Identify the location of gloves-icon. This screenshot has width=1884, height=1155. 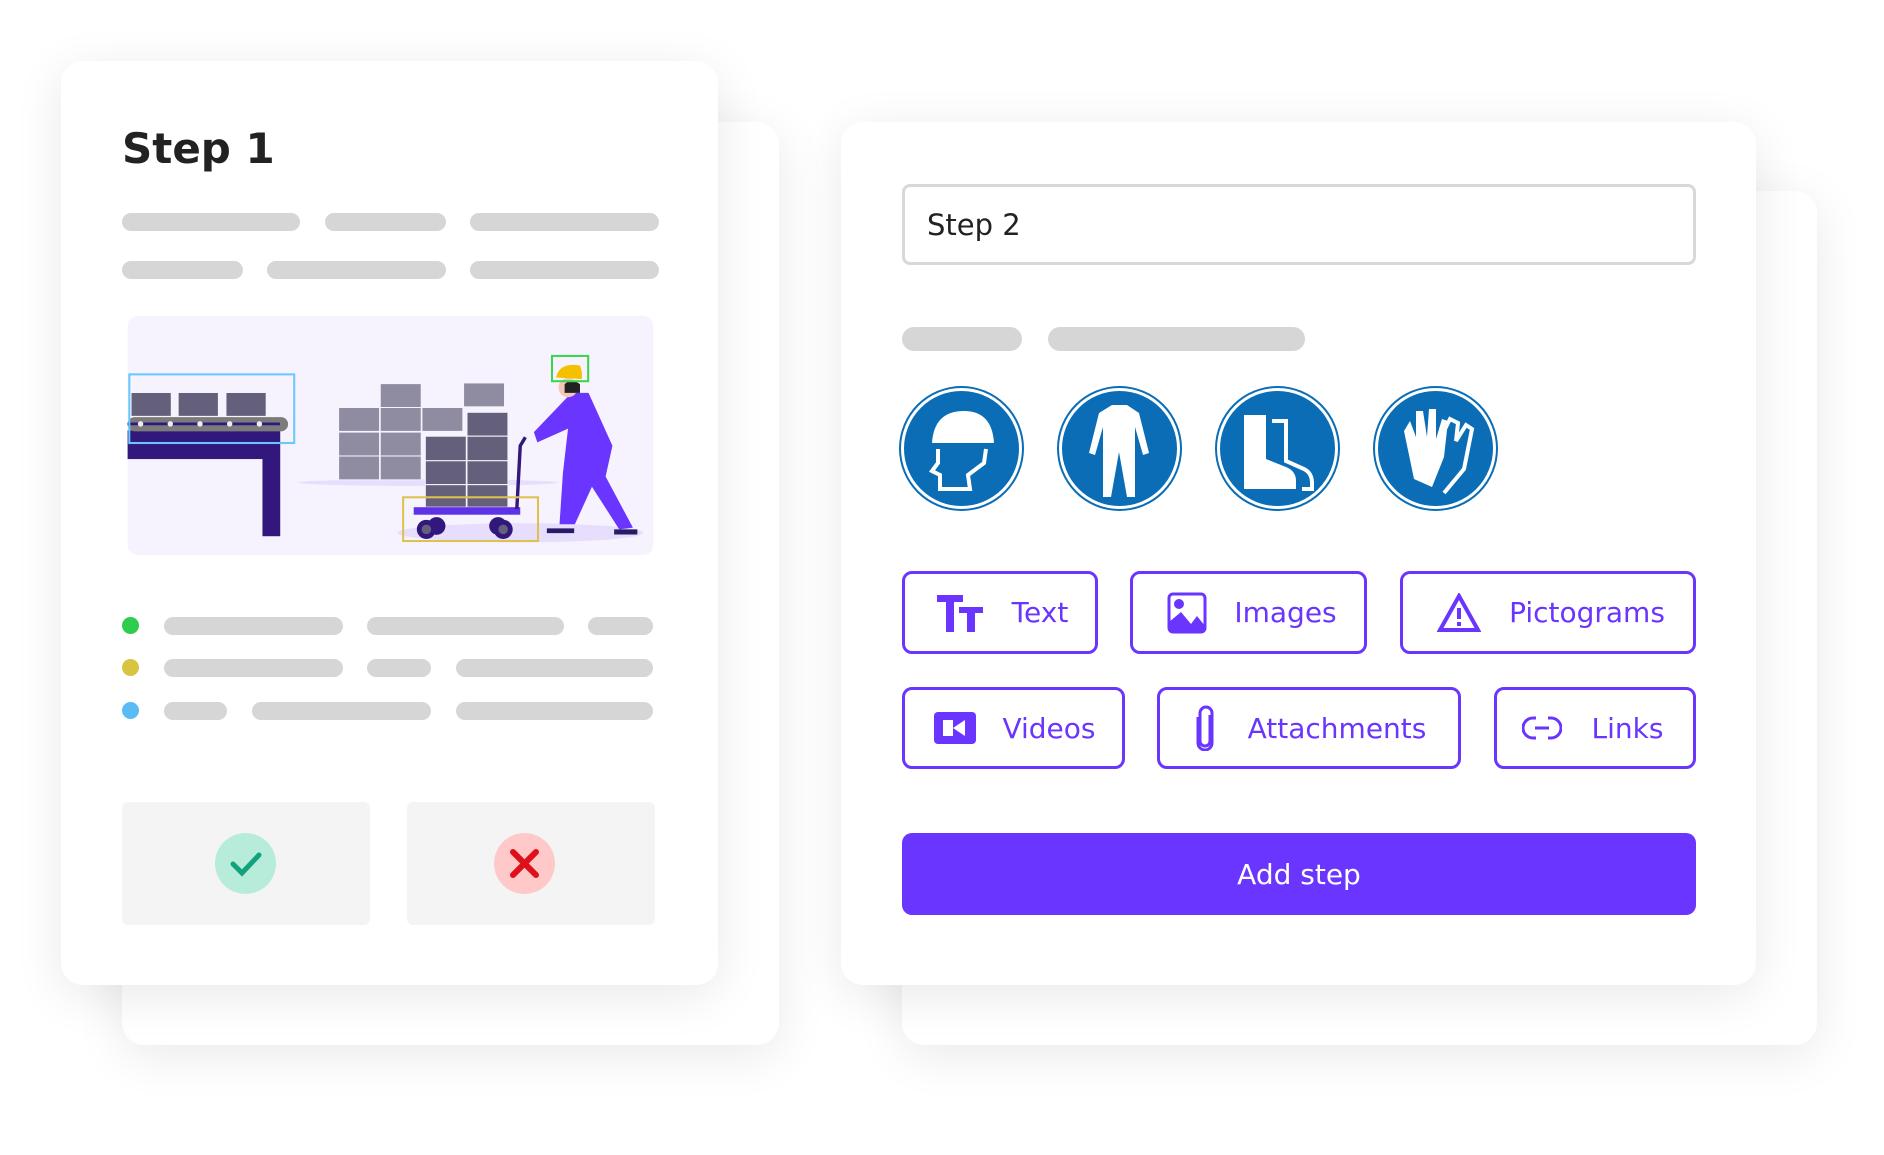
(1435, 448).